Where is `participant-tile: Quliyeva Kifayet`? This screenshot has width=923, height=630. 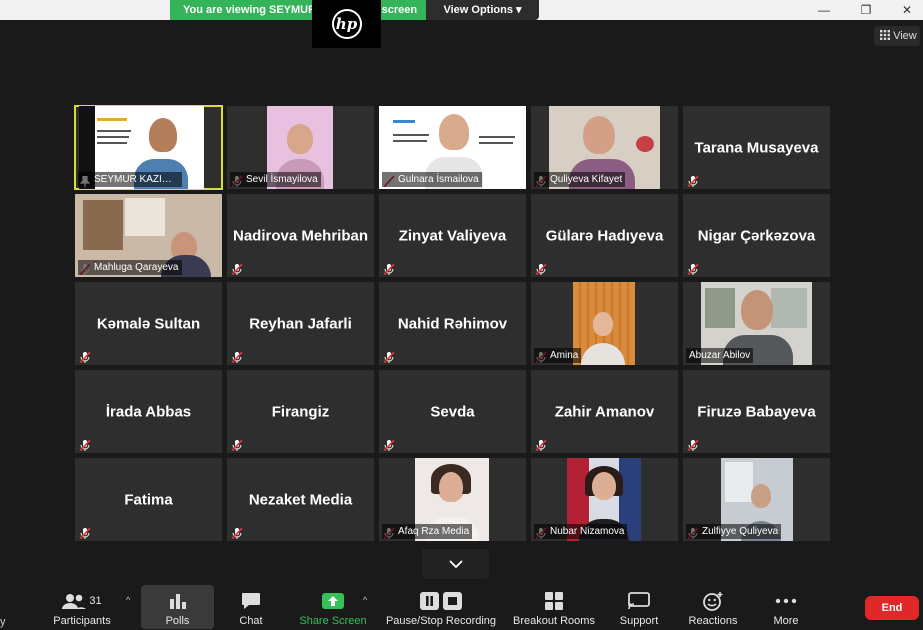
participant-tile: Quliyeva Kifayet is located at coordinates (604, 147).